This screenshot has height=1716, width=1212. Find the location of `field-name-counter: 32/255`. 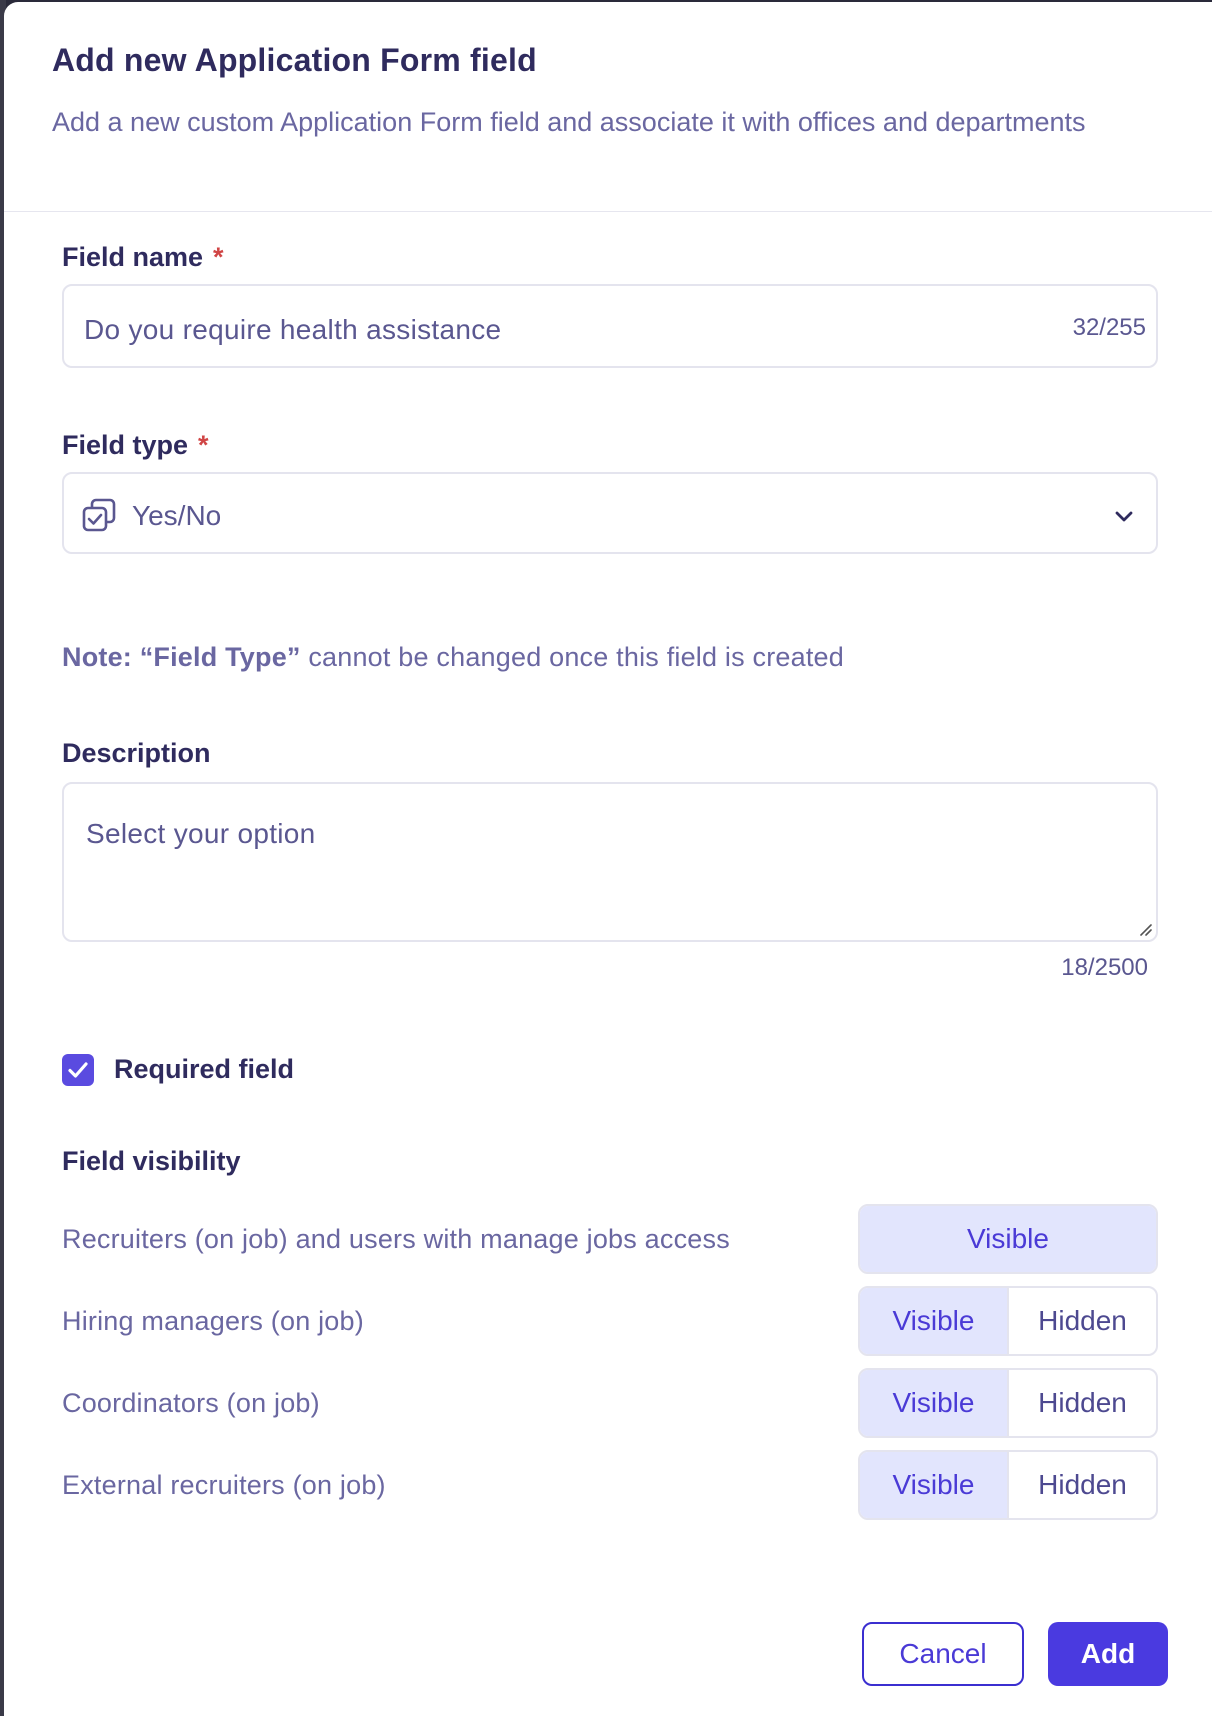

field-name-counter: 32/255 is located at coordinates (1109, 327).